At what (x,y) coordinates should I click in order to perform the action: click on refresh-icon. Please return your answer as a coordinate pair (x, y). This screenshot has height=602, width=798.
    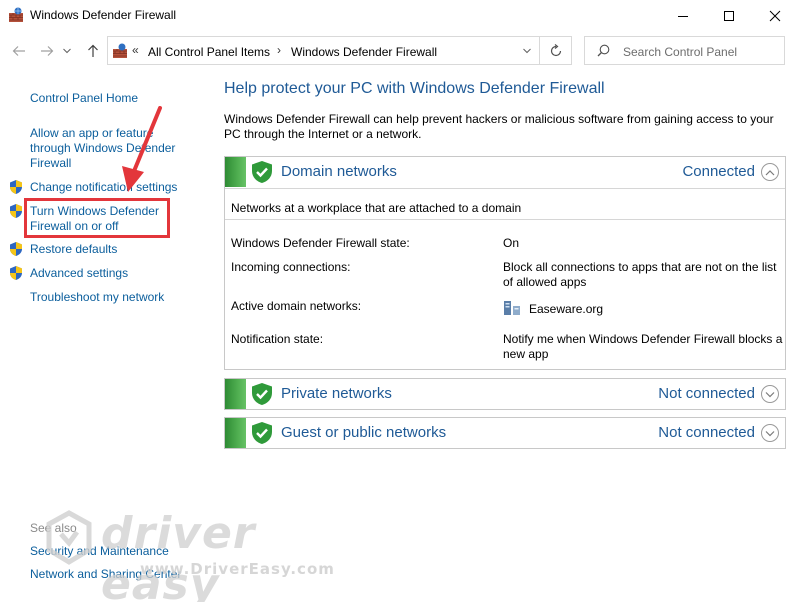
    Looking at the image, I should click on (555, 49).